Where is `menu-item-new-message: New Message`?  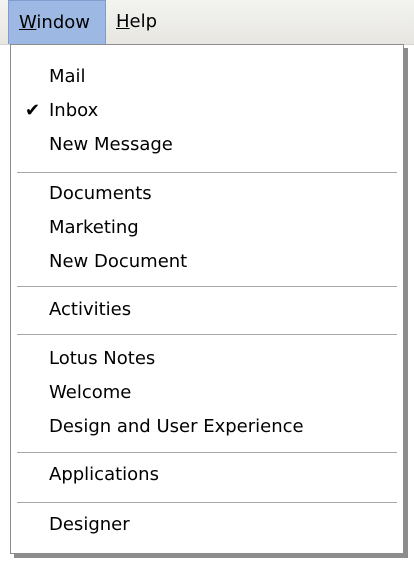
menu-item-new-message: New Message is located at coordinates (207, 145).